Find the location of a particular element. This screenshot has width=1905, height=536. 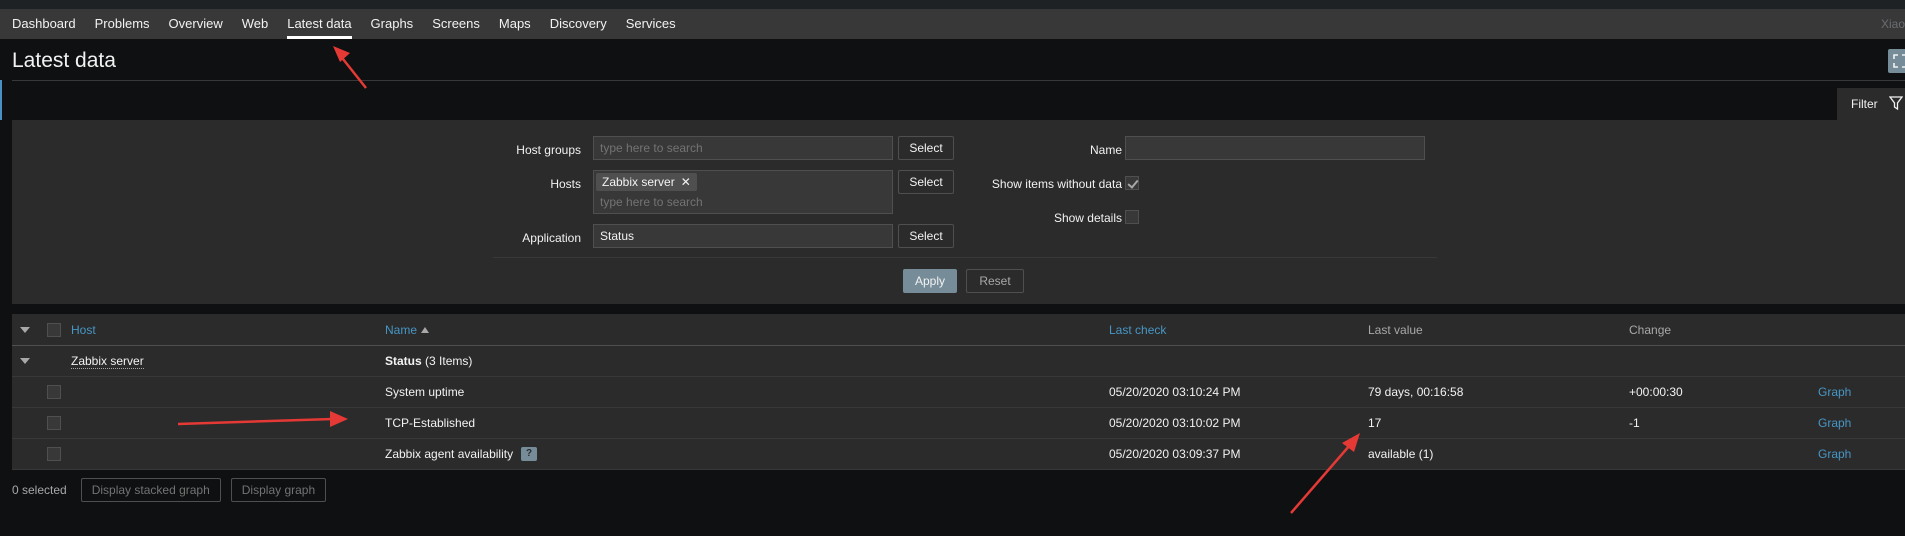

hosts-placeholder: type here to search is located at coordinates (651, 202).